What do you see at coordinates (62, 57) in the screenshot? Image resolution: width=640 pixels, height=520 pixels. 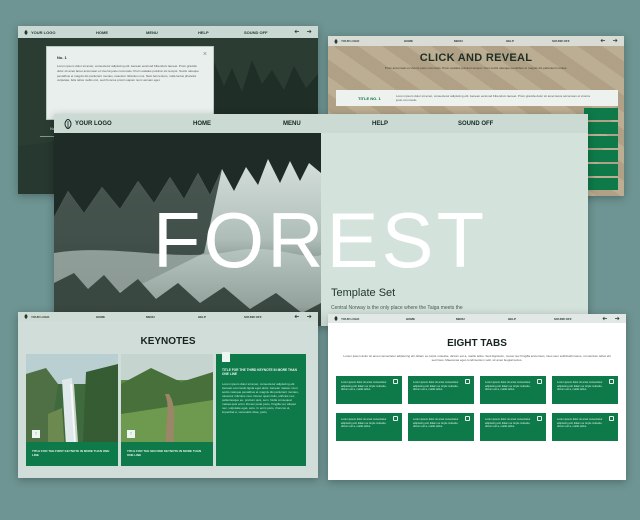 I see `popup-title: No. 1` at bounding box center [62, 57].